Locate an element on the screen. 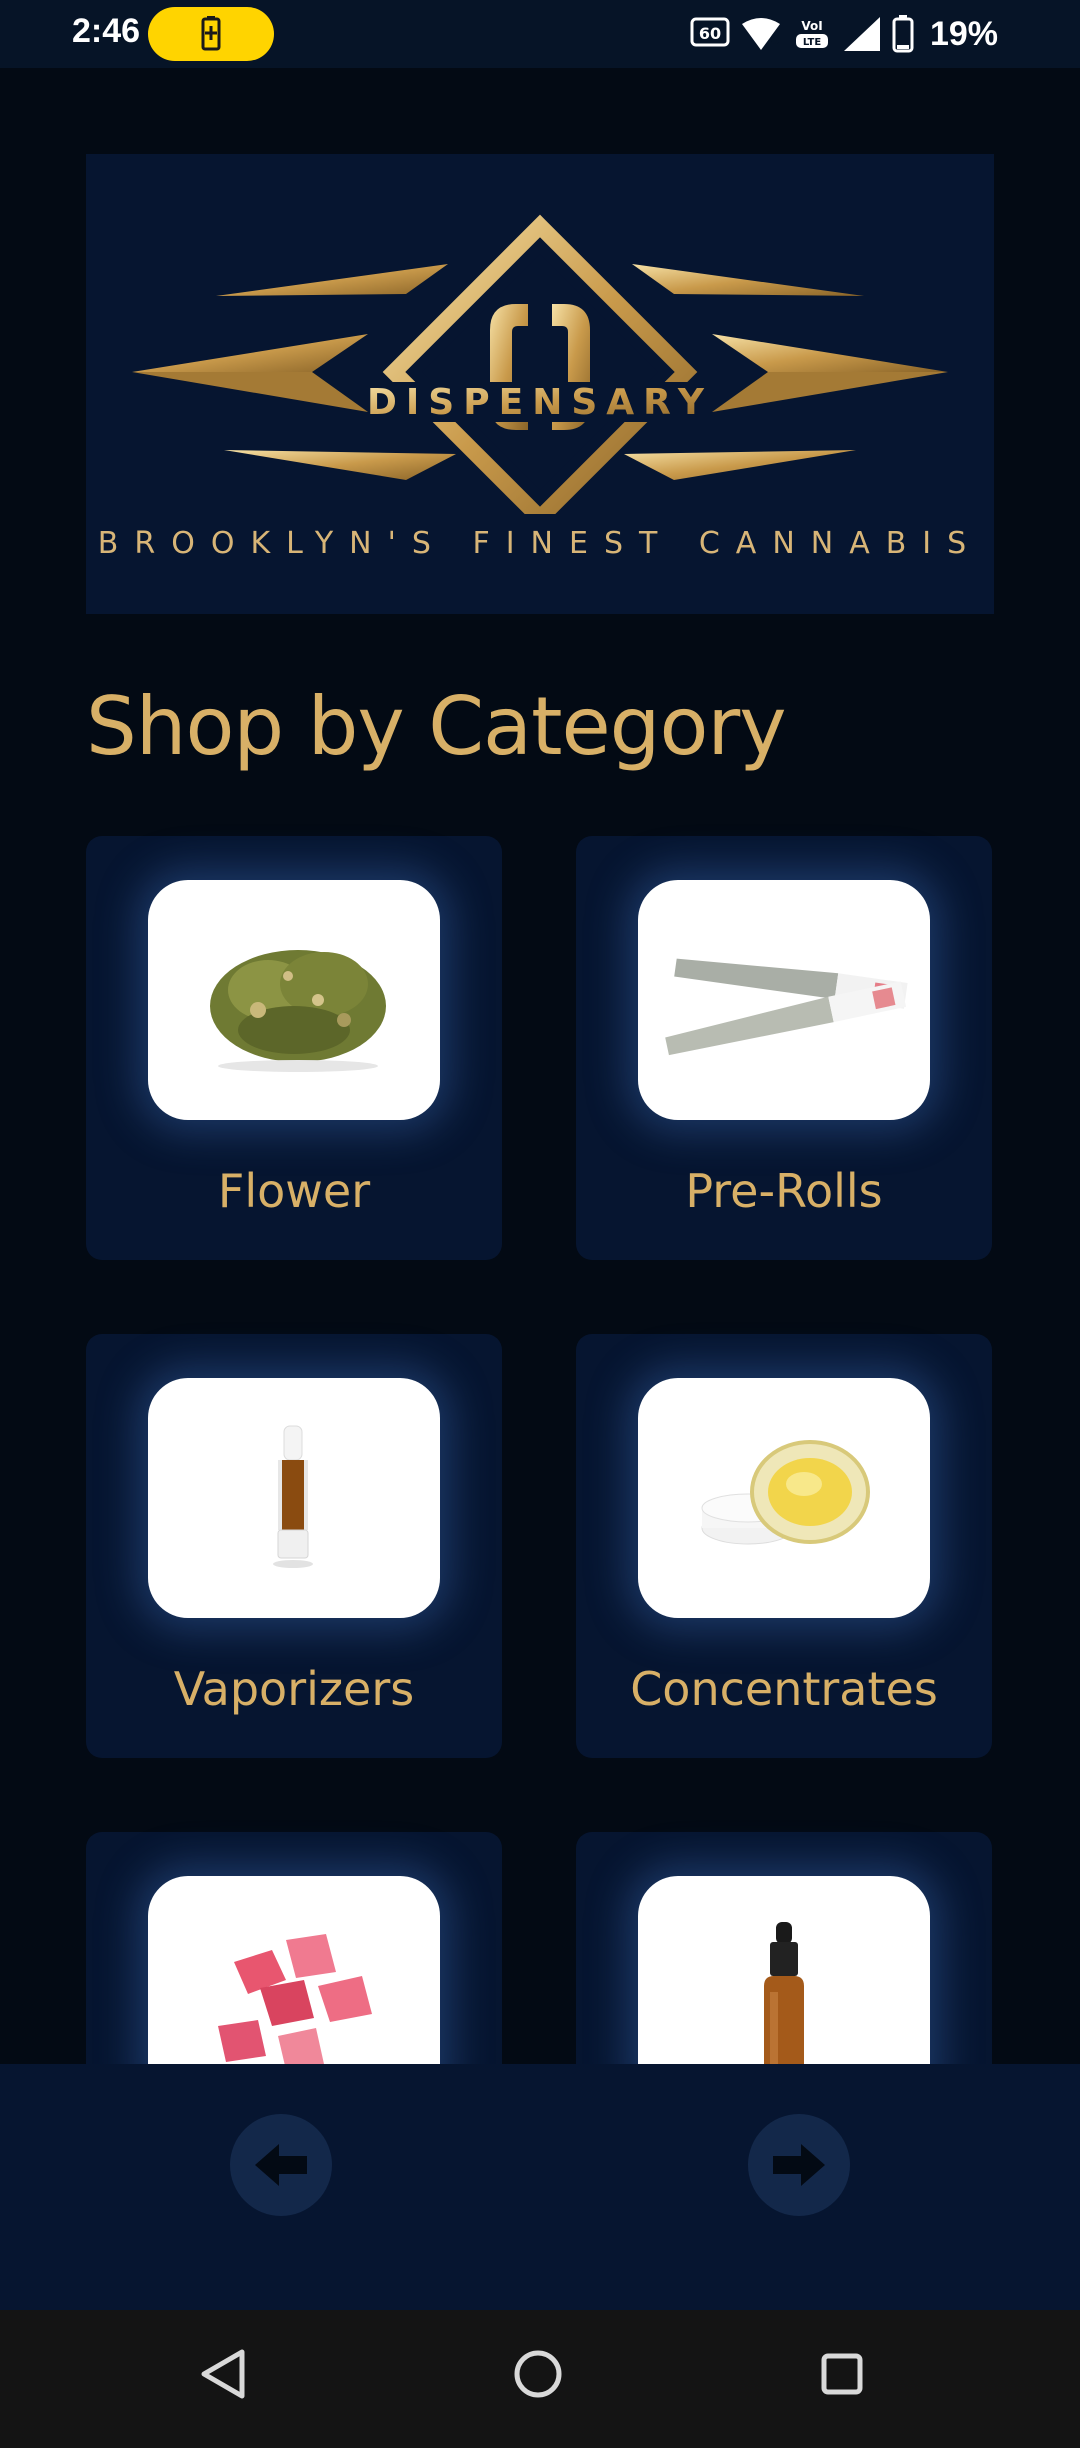 Image resolution: width=1080 pixels, height=2448 pixels. home-icon is located at coordinates (538, 2374).